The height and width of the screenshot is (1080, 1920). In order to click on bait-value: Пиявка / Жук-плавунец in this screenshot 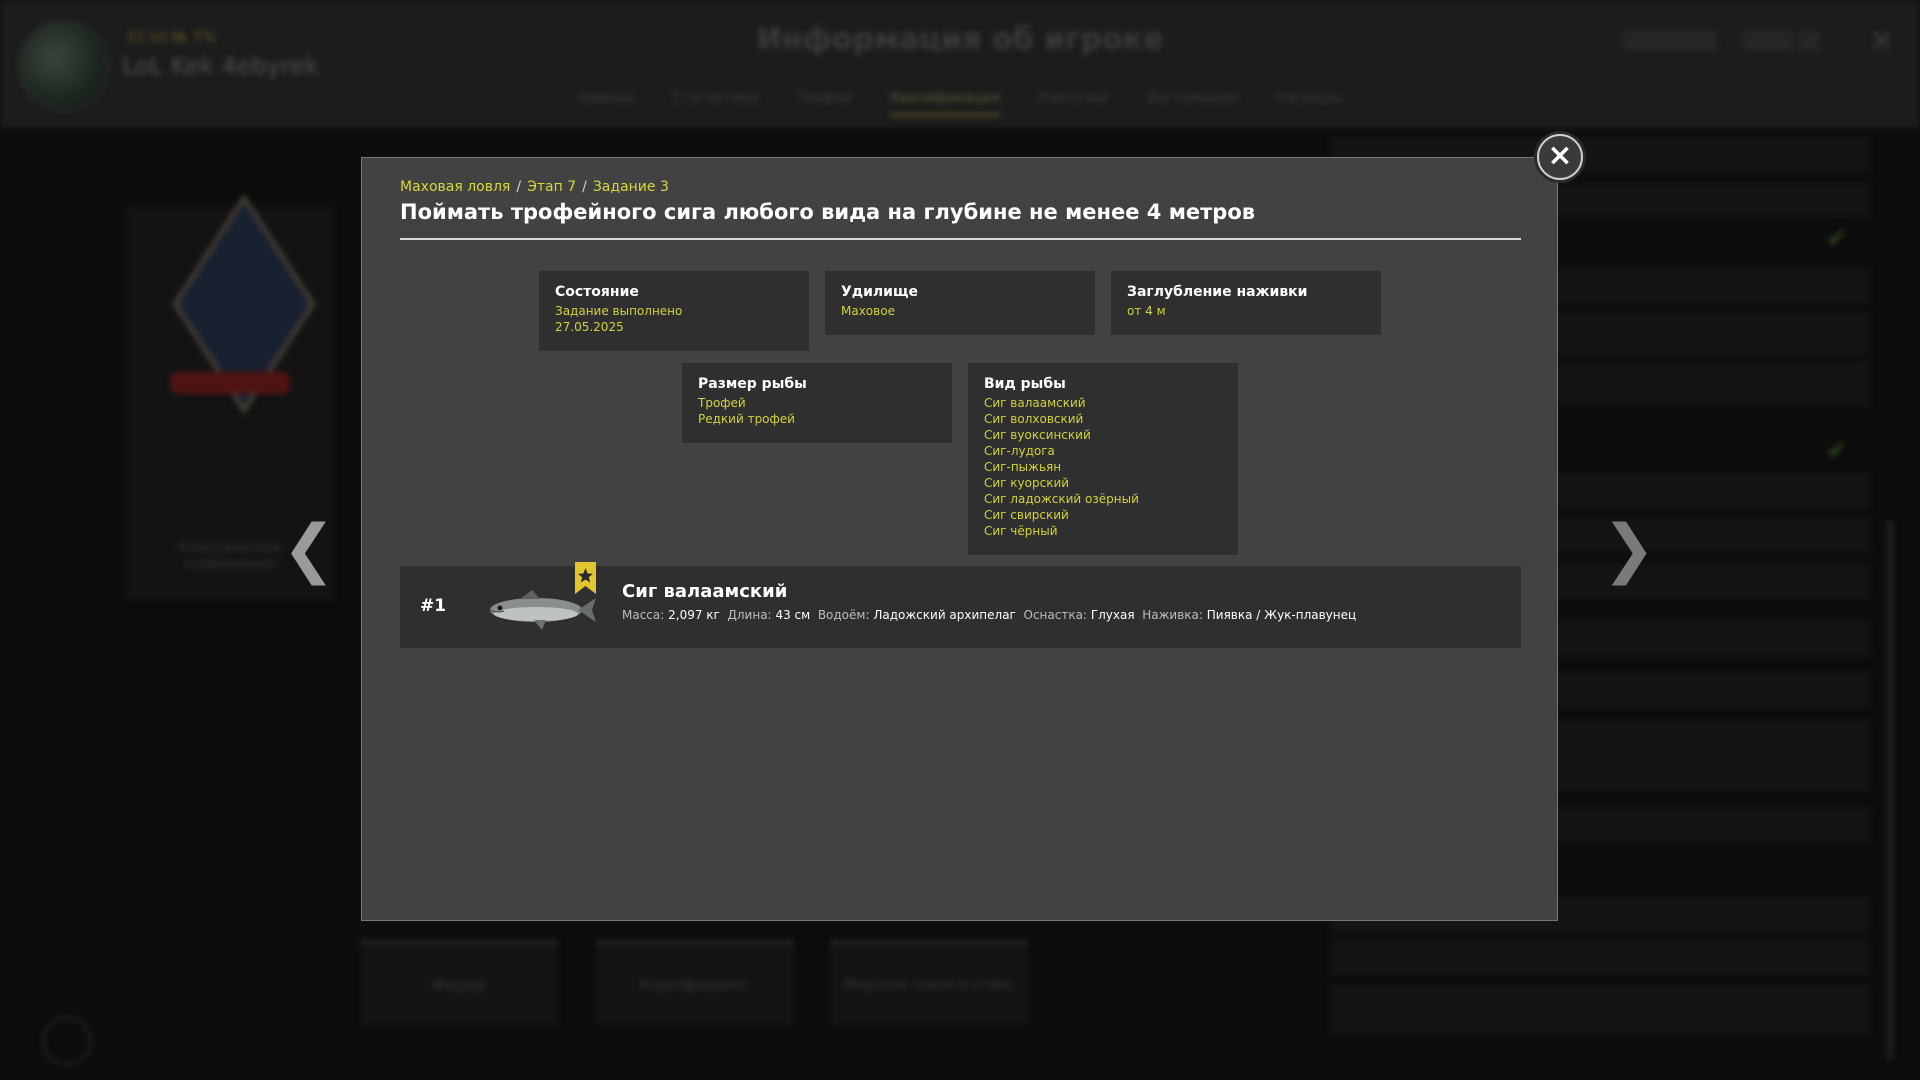, I will do `click(1281, 615)`.